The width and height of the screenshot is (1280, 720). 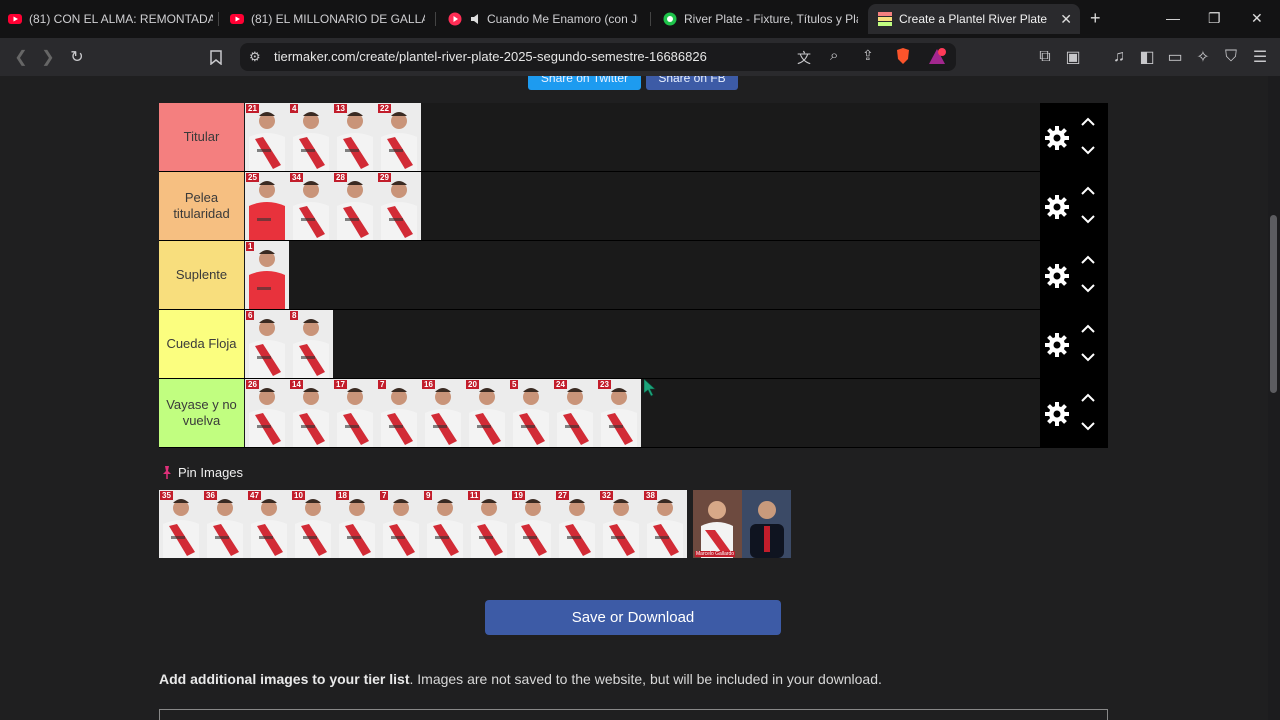 What do you see at coordinates (355, 413) in the screenshot?
I see `player-card: 17` at bounding box center [355, 413].